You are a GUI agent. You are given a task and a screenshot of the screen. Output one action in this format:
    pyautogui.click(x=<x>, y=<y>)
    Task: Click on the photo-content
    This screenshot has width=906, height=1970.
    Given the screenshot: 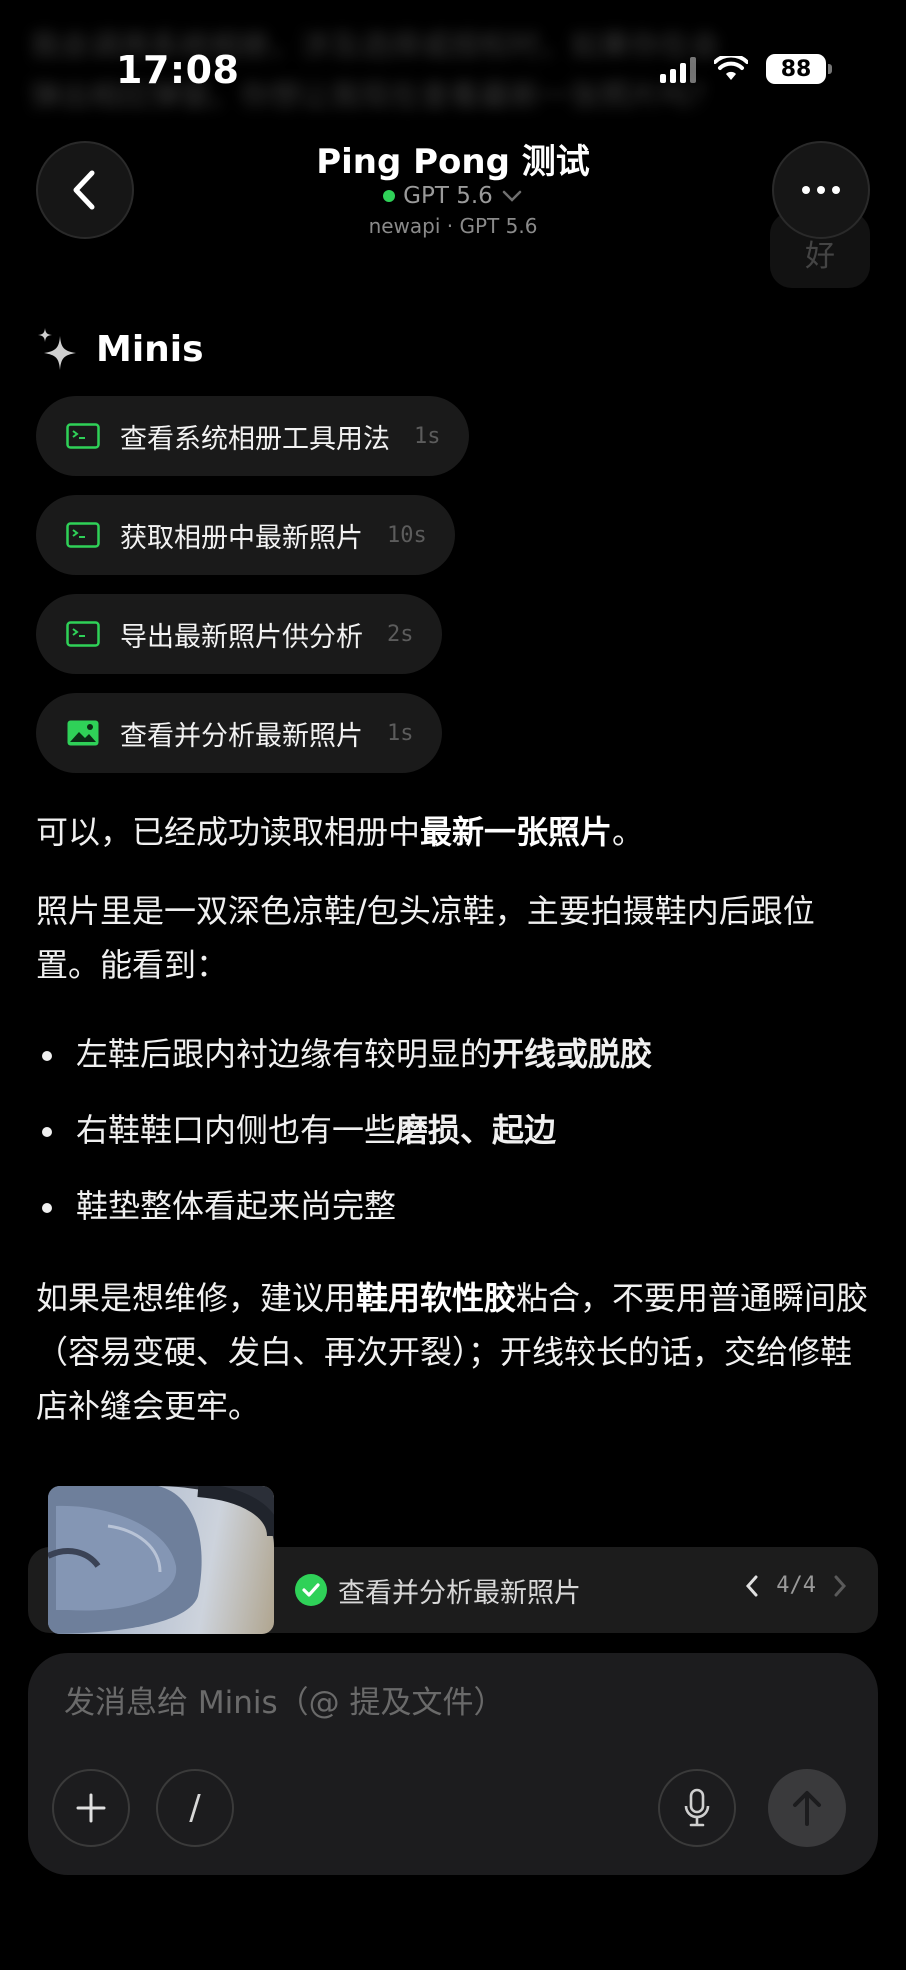 What is the action you would take?
    pyautogui.click(x=161, y=1560)
    